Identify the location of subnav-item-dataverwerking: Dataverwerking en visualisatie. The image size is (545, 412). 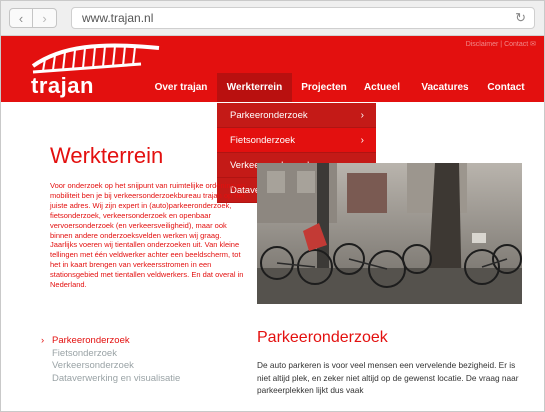
(110, 379).